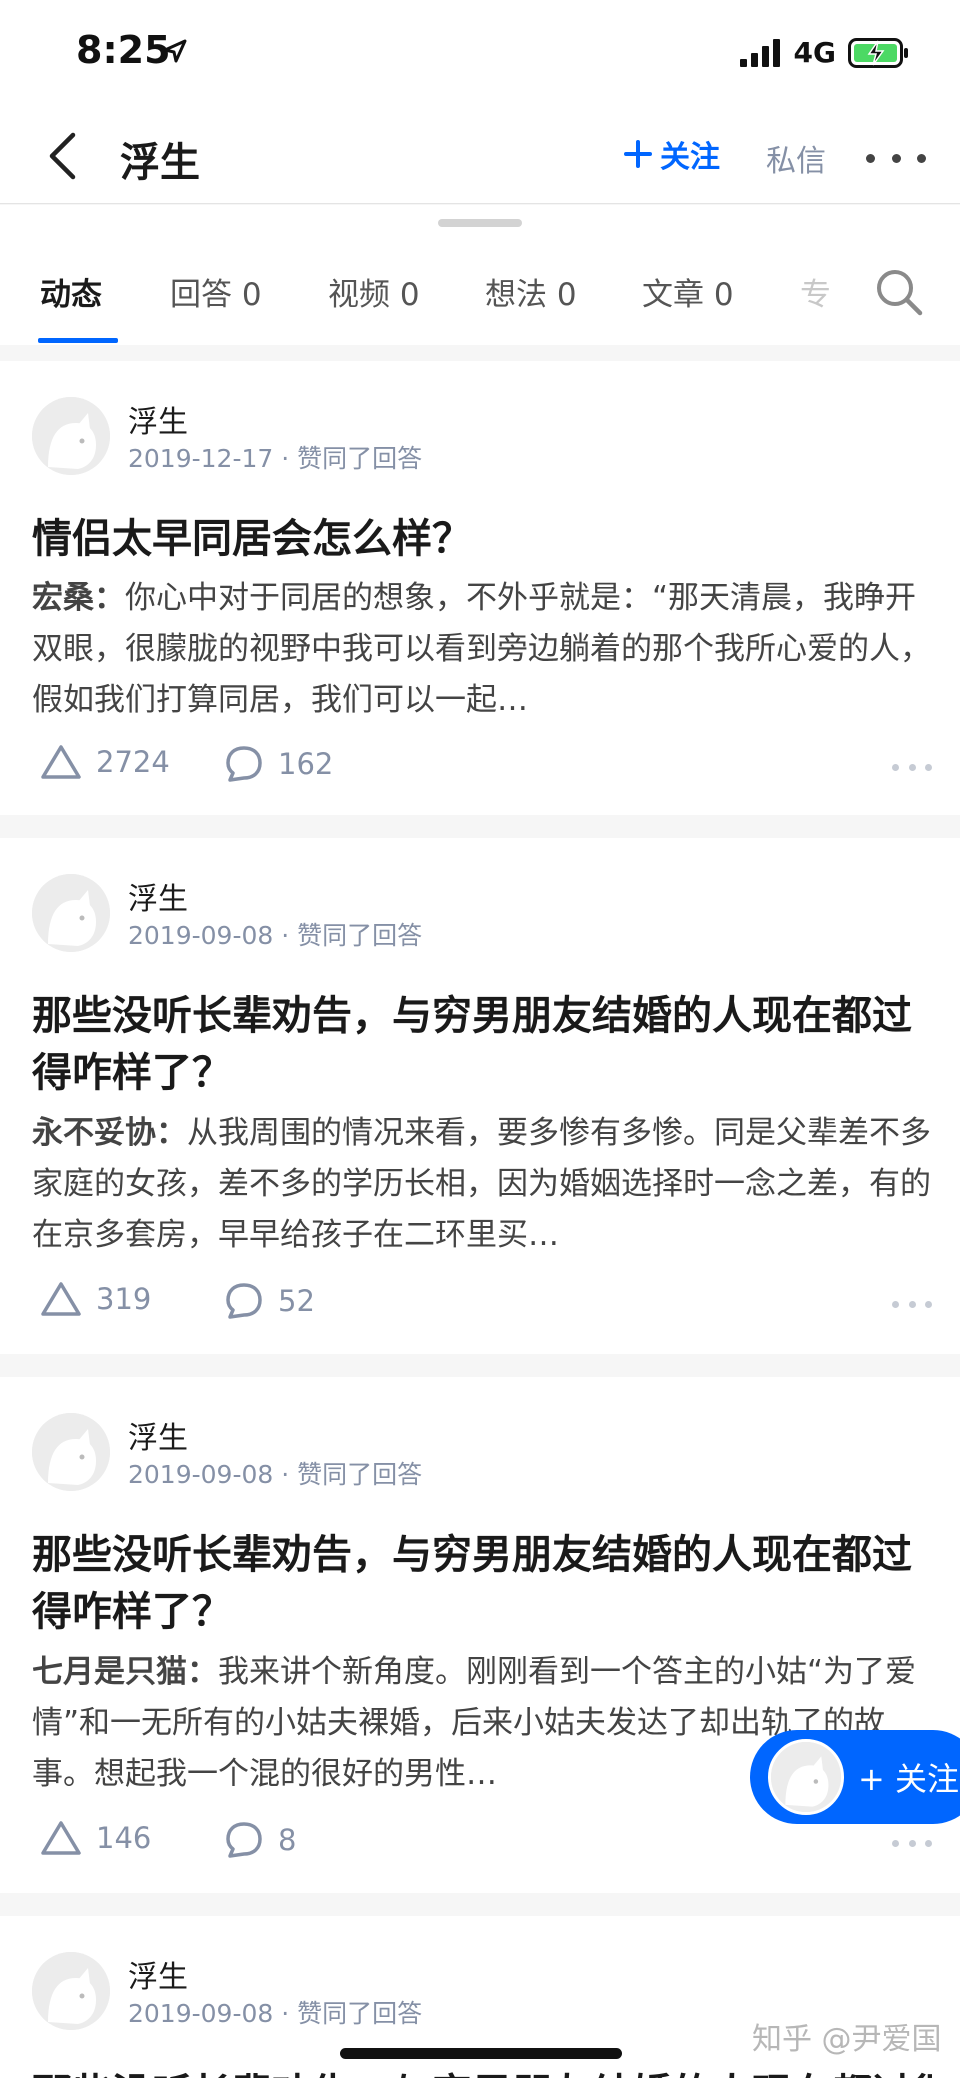  Describe the element at coordinates (796, 158) in the screenshot. I see `message-button: 私信` at that location.